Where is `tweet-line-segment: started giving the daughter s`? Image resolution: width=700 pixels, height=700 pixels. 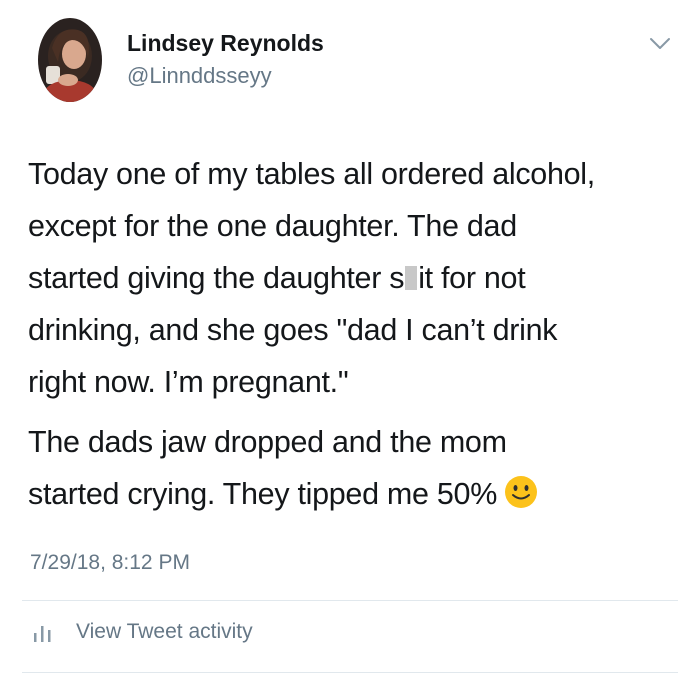
tweet-line-segment: started giving the daughter s is located at coordinates (216, 278).